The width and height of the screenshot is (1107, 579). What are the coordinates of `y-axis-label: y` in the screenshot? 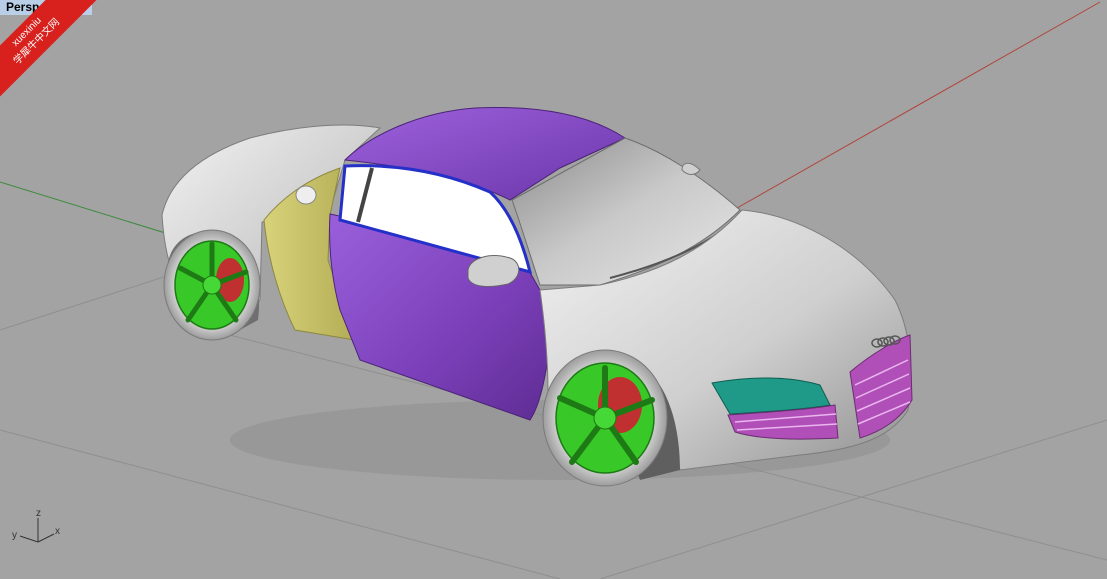 It's located at (14, 535).